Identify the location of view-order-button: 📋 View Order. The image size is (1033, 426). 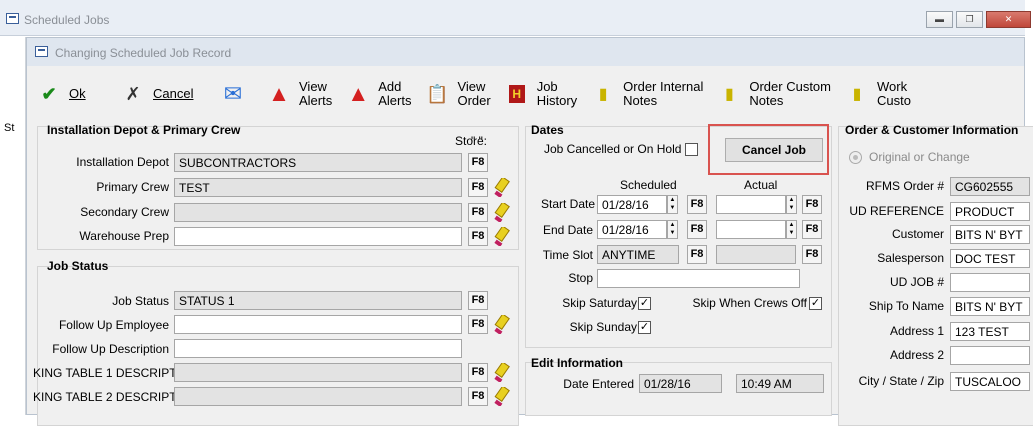
(457, 94).